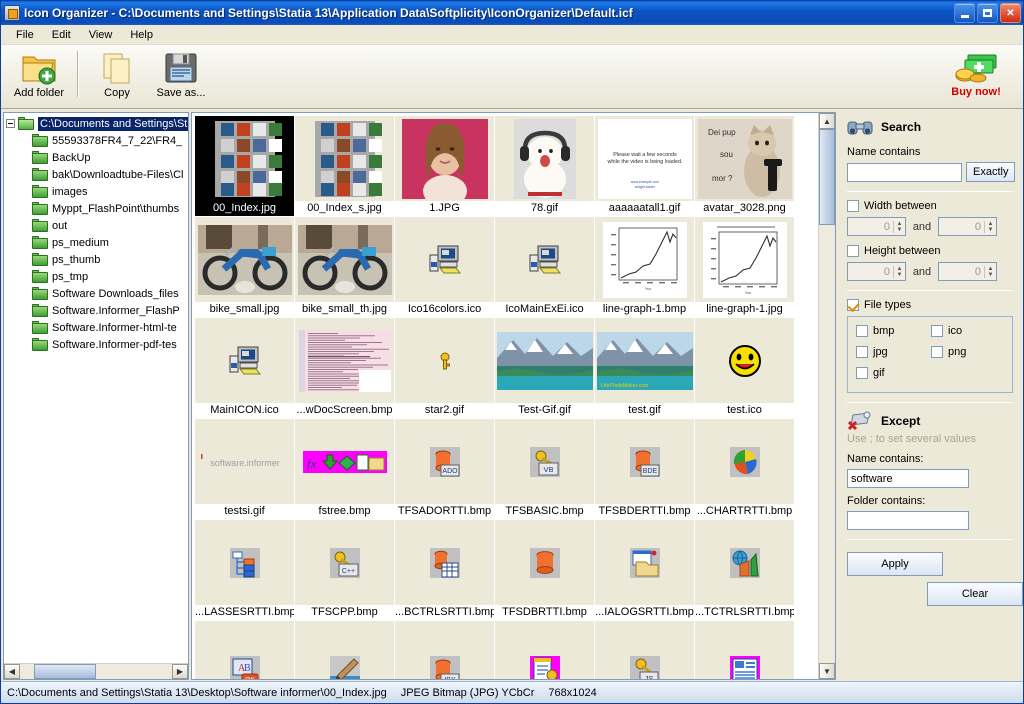  I want to click on tree-horizontal-scrollbar: ◀ ▶, so click(96, 671).